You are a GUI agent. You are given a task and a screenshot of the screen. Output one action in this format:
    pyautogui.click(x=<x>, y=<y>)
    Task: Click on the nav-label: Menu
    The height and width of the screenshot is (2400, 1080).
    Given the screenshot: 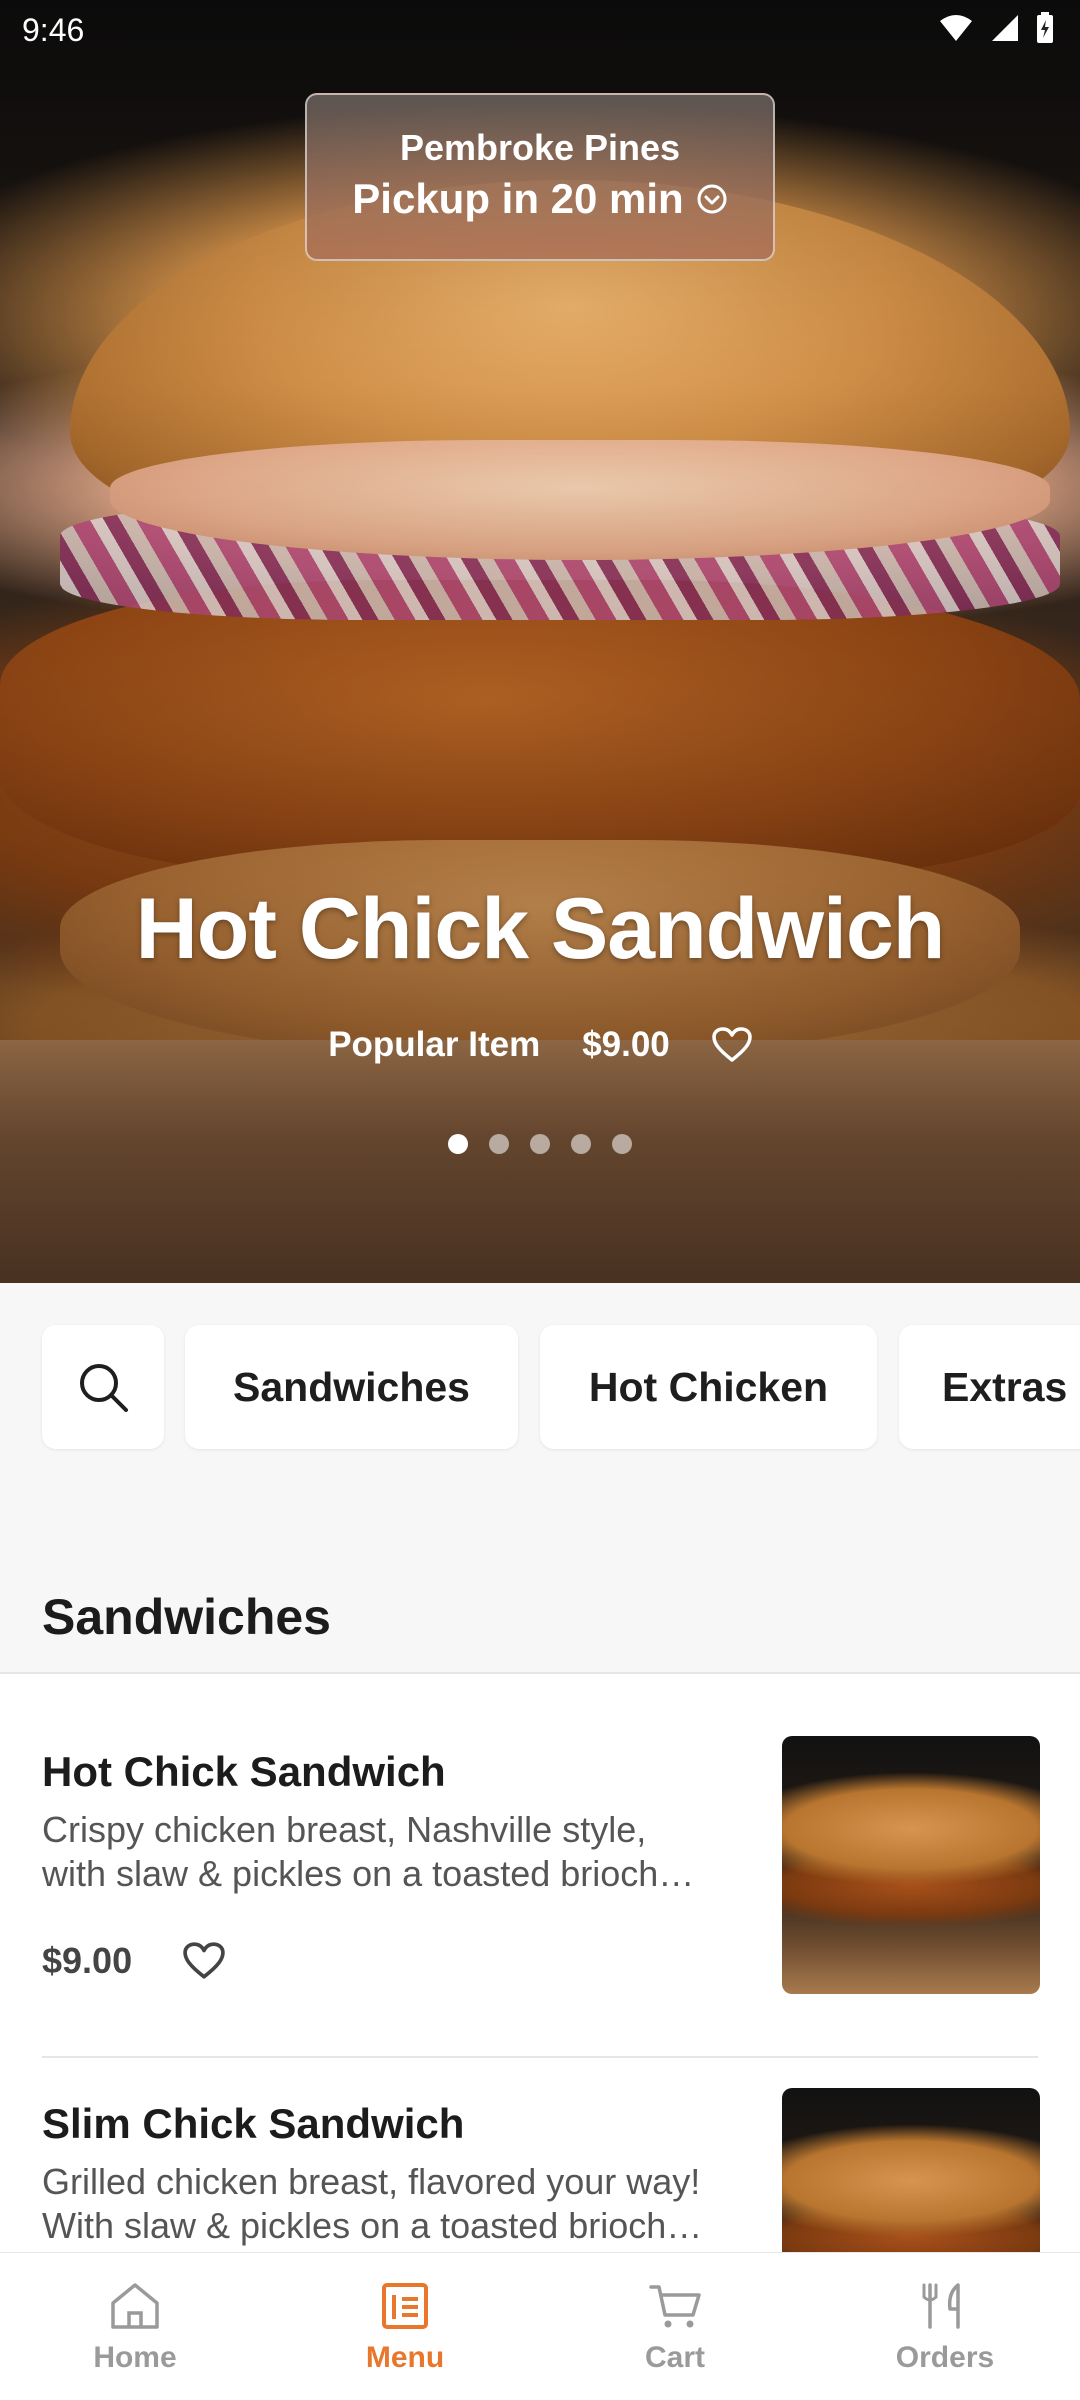 What is the action you would take?
    pyautogui.click(x=405, y=2357)
    